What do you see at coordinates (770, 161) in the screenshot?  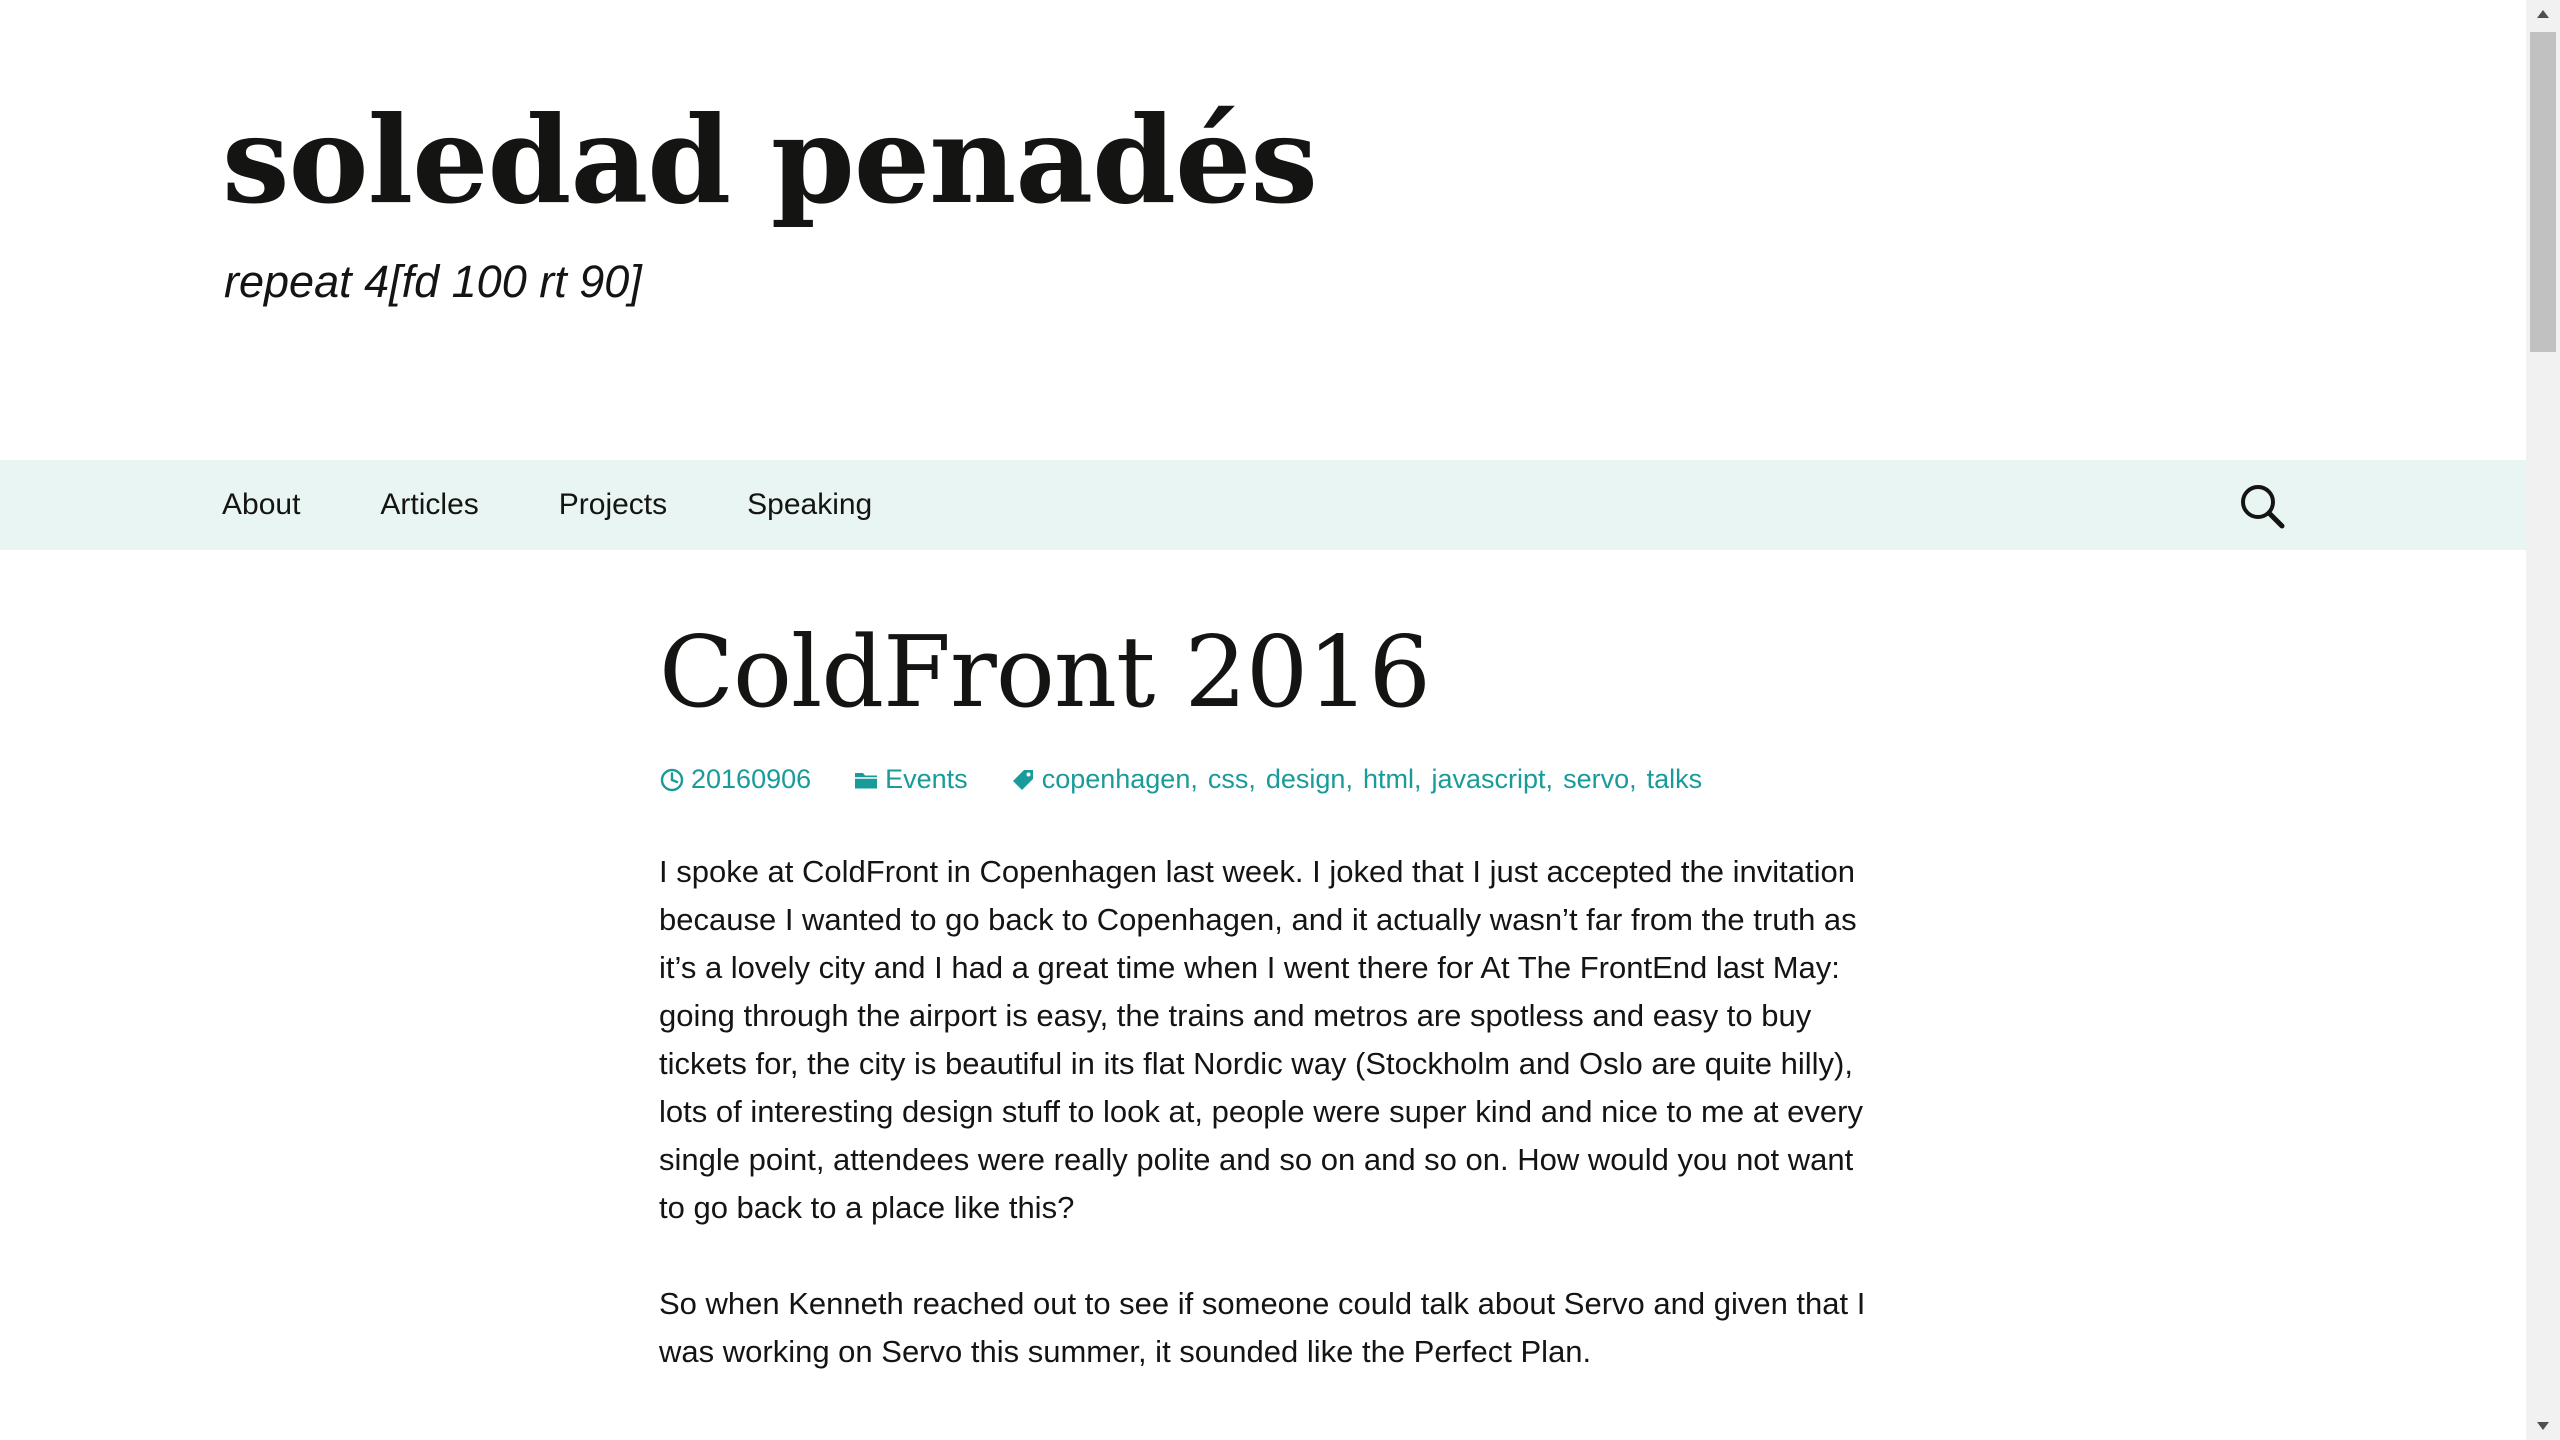 I see `site-title: soledad penadés` at bounding box center [770, 161].